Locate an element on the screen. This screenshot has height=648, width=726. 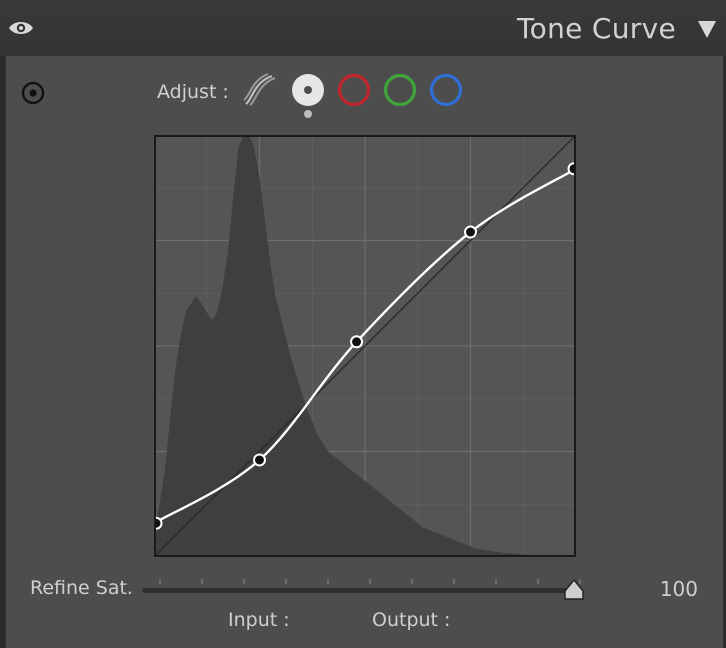
eye-icon is located at coordinates (21, 28).